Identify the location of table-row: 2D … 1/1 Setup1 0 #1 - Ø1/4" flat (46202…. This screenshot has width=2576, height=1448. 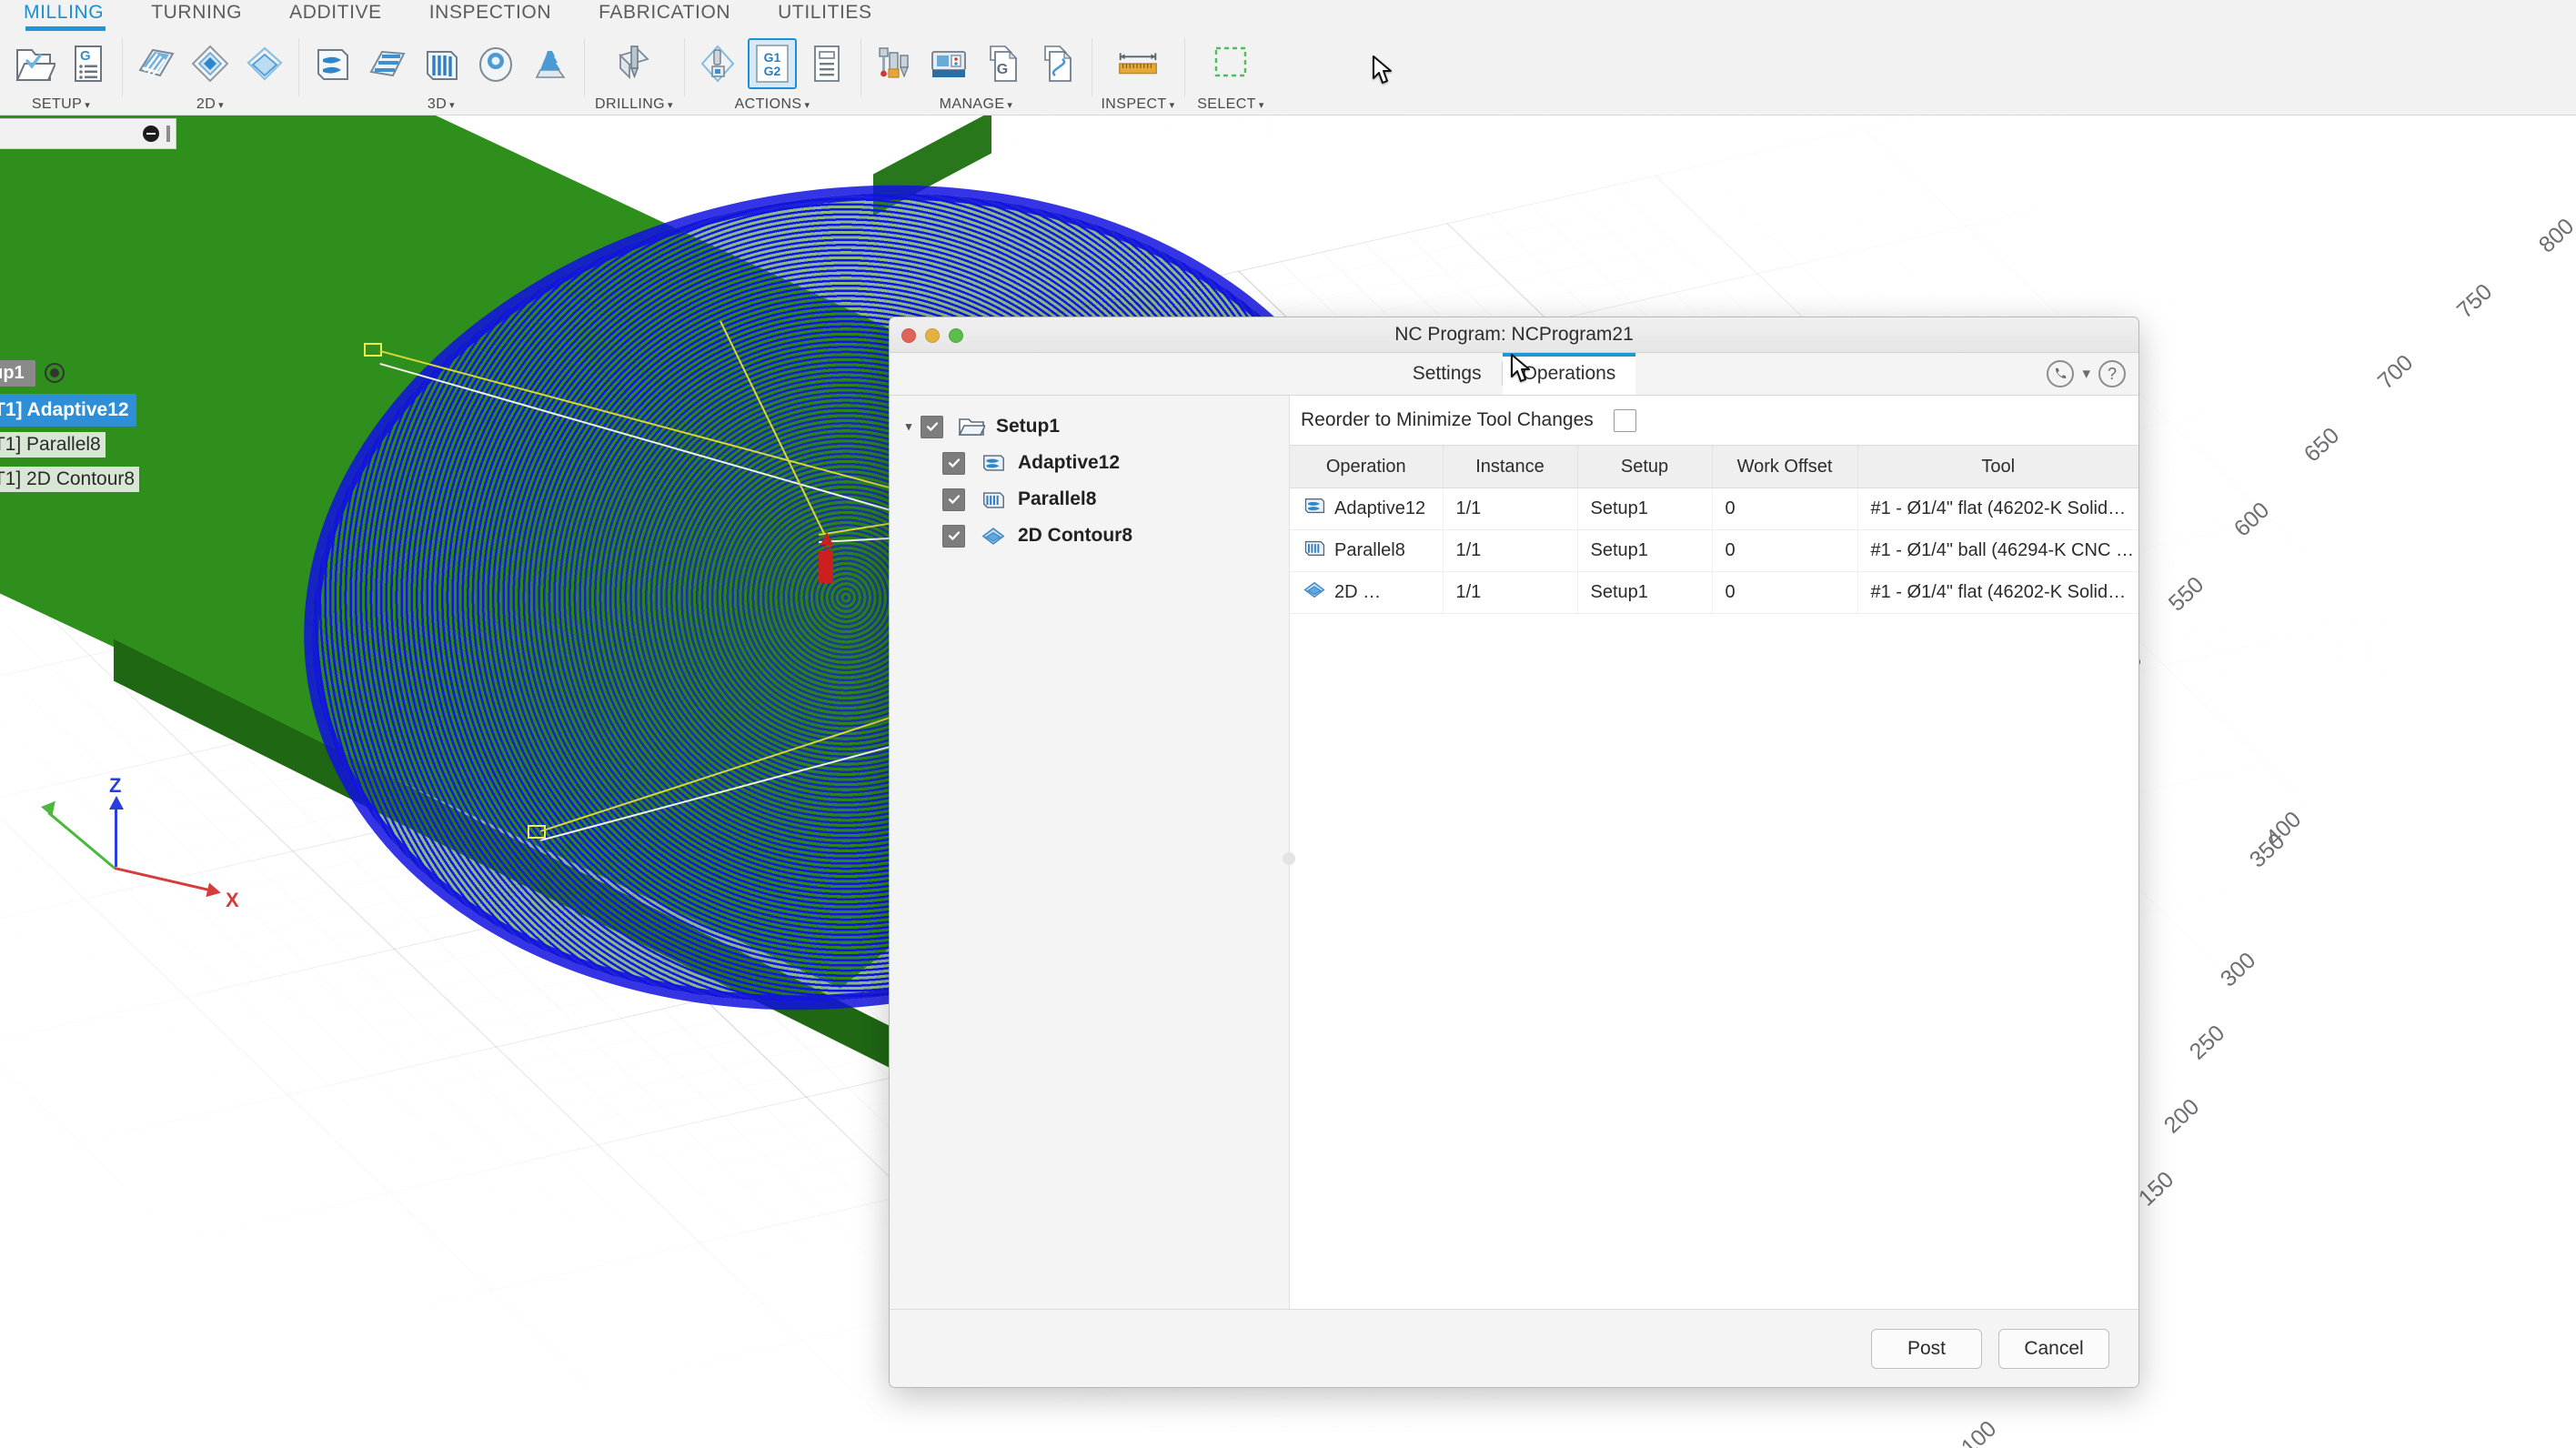
(1714, 592).